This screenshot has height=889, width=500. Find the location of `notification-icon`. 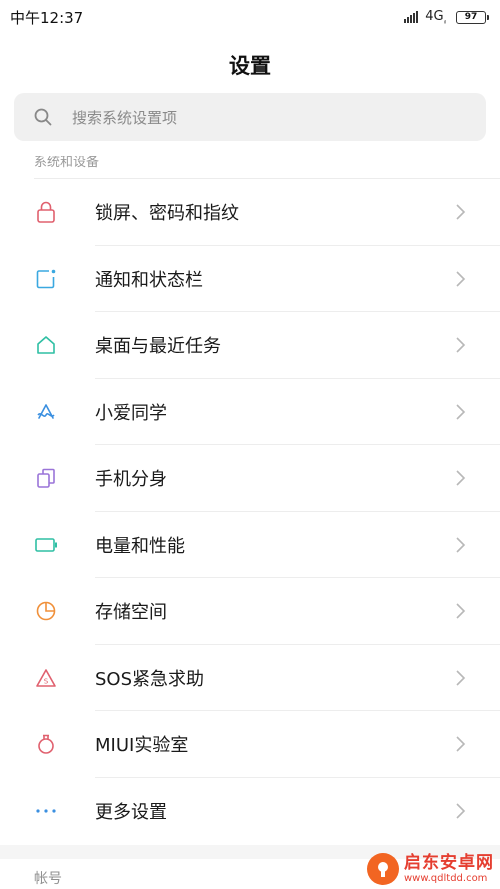

notification-icon is located at coordinates (46, 279).